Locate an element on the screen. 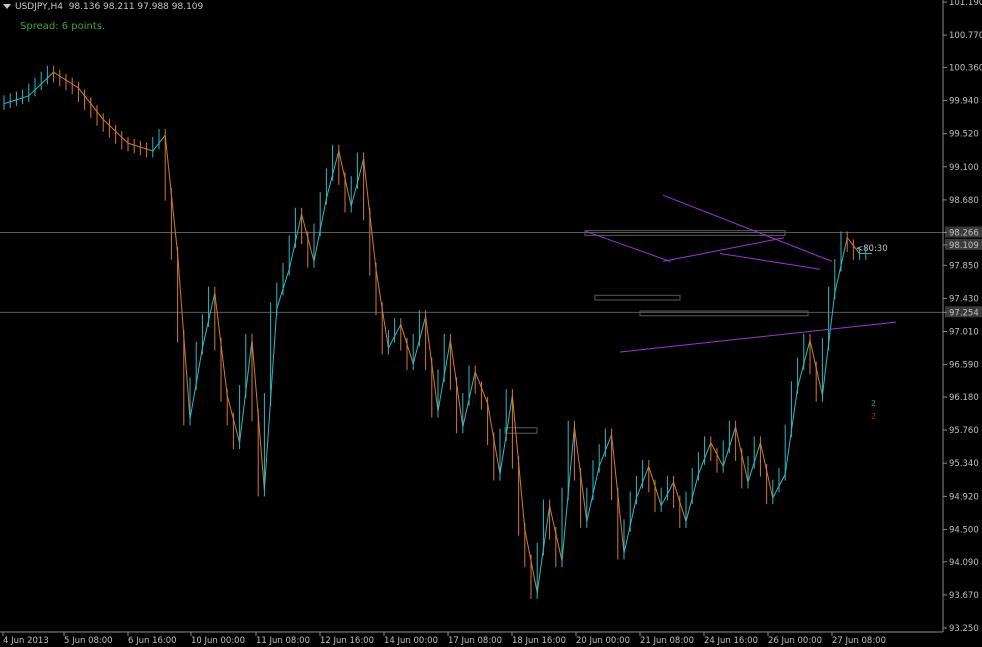  time-tick-label: 18 Jun 16:00 is located at coordinates (539, 641).